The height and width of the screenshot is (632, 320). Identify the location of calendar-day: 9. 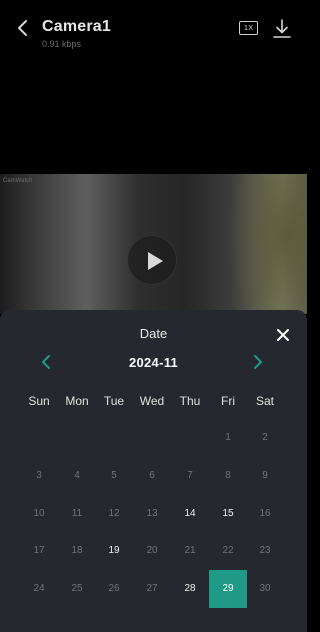
(265, 476).